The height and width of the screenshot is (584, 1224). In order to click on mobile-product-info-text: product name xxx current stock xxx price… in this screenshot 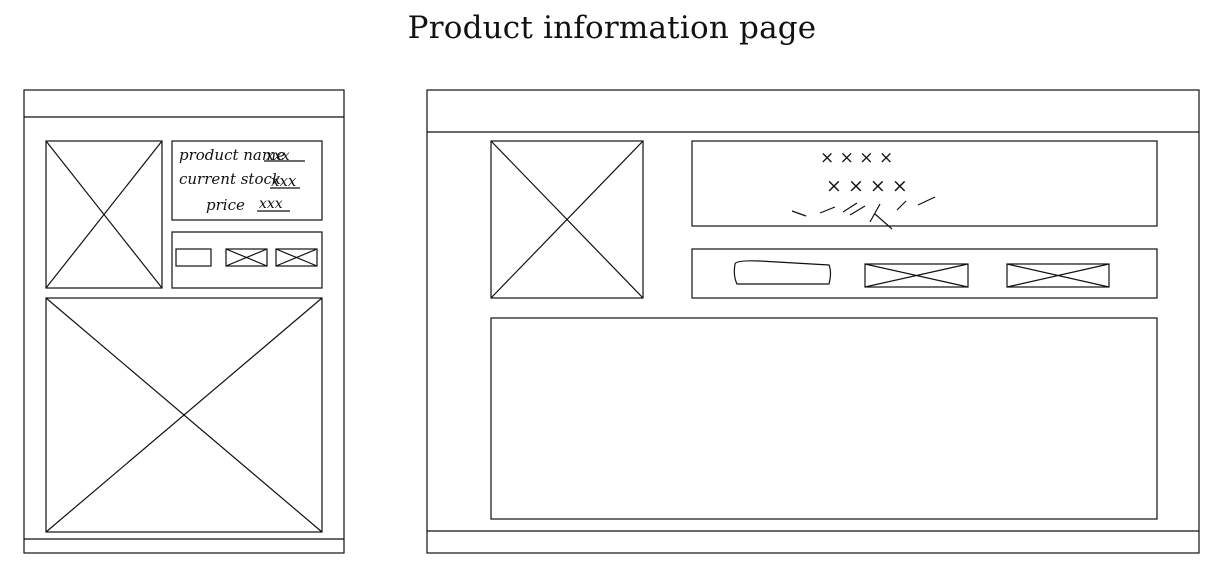, I will do `click(238, 180)`.